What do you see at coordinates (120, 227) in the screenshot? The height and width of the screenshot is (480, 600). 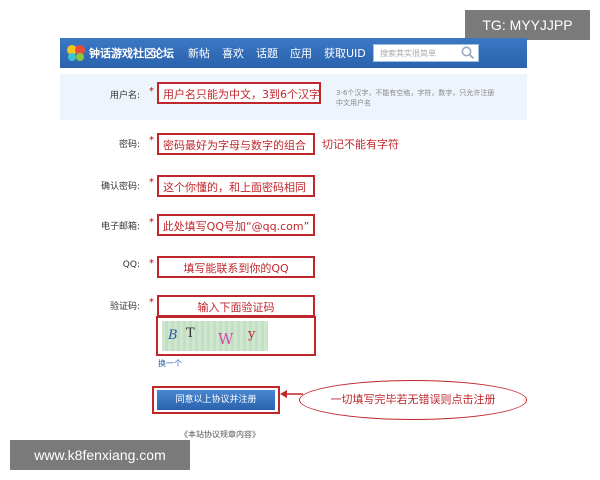 I see `email-label: 电子邮箱:` at bounding box center [120, 227].